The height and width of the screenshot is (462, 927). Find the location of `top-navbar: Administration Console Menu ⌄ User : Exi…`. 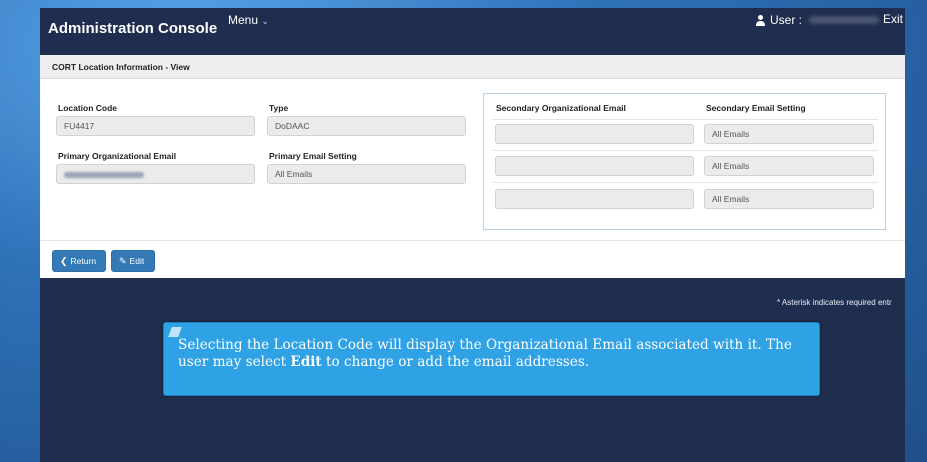

top-navbar: Administration Console Menu ⌄ User : Exi… is located at coordinates (472, 31).